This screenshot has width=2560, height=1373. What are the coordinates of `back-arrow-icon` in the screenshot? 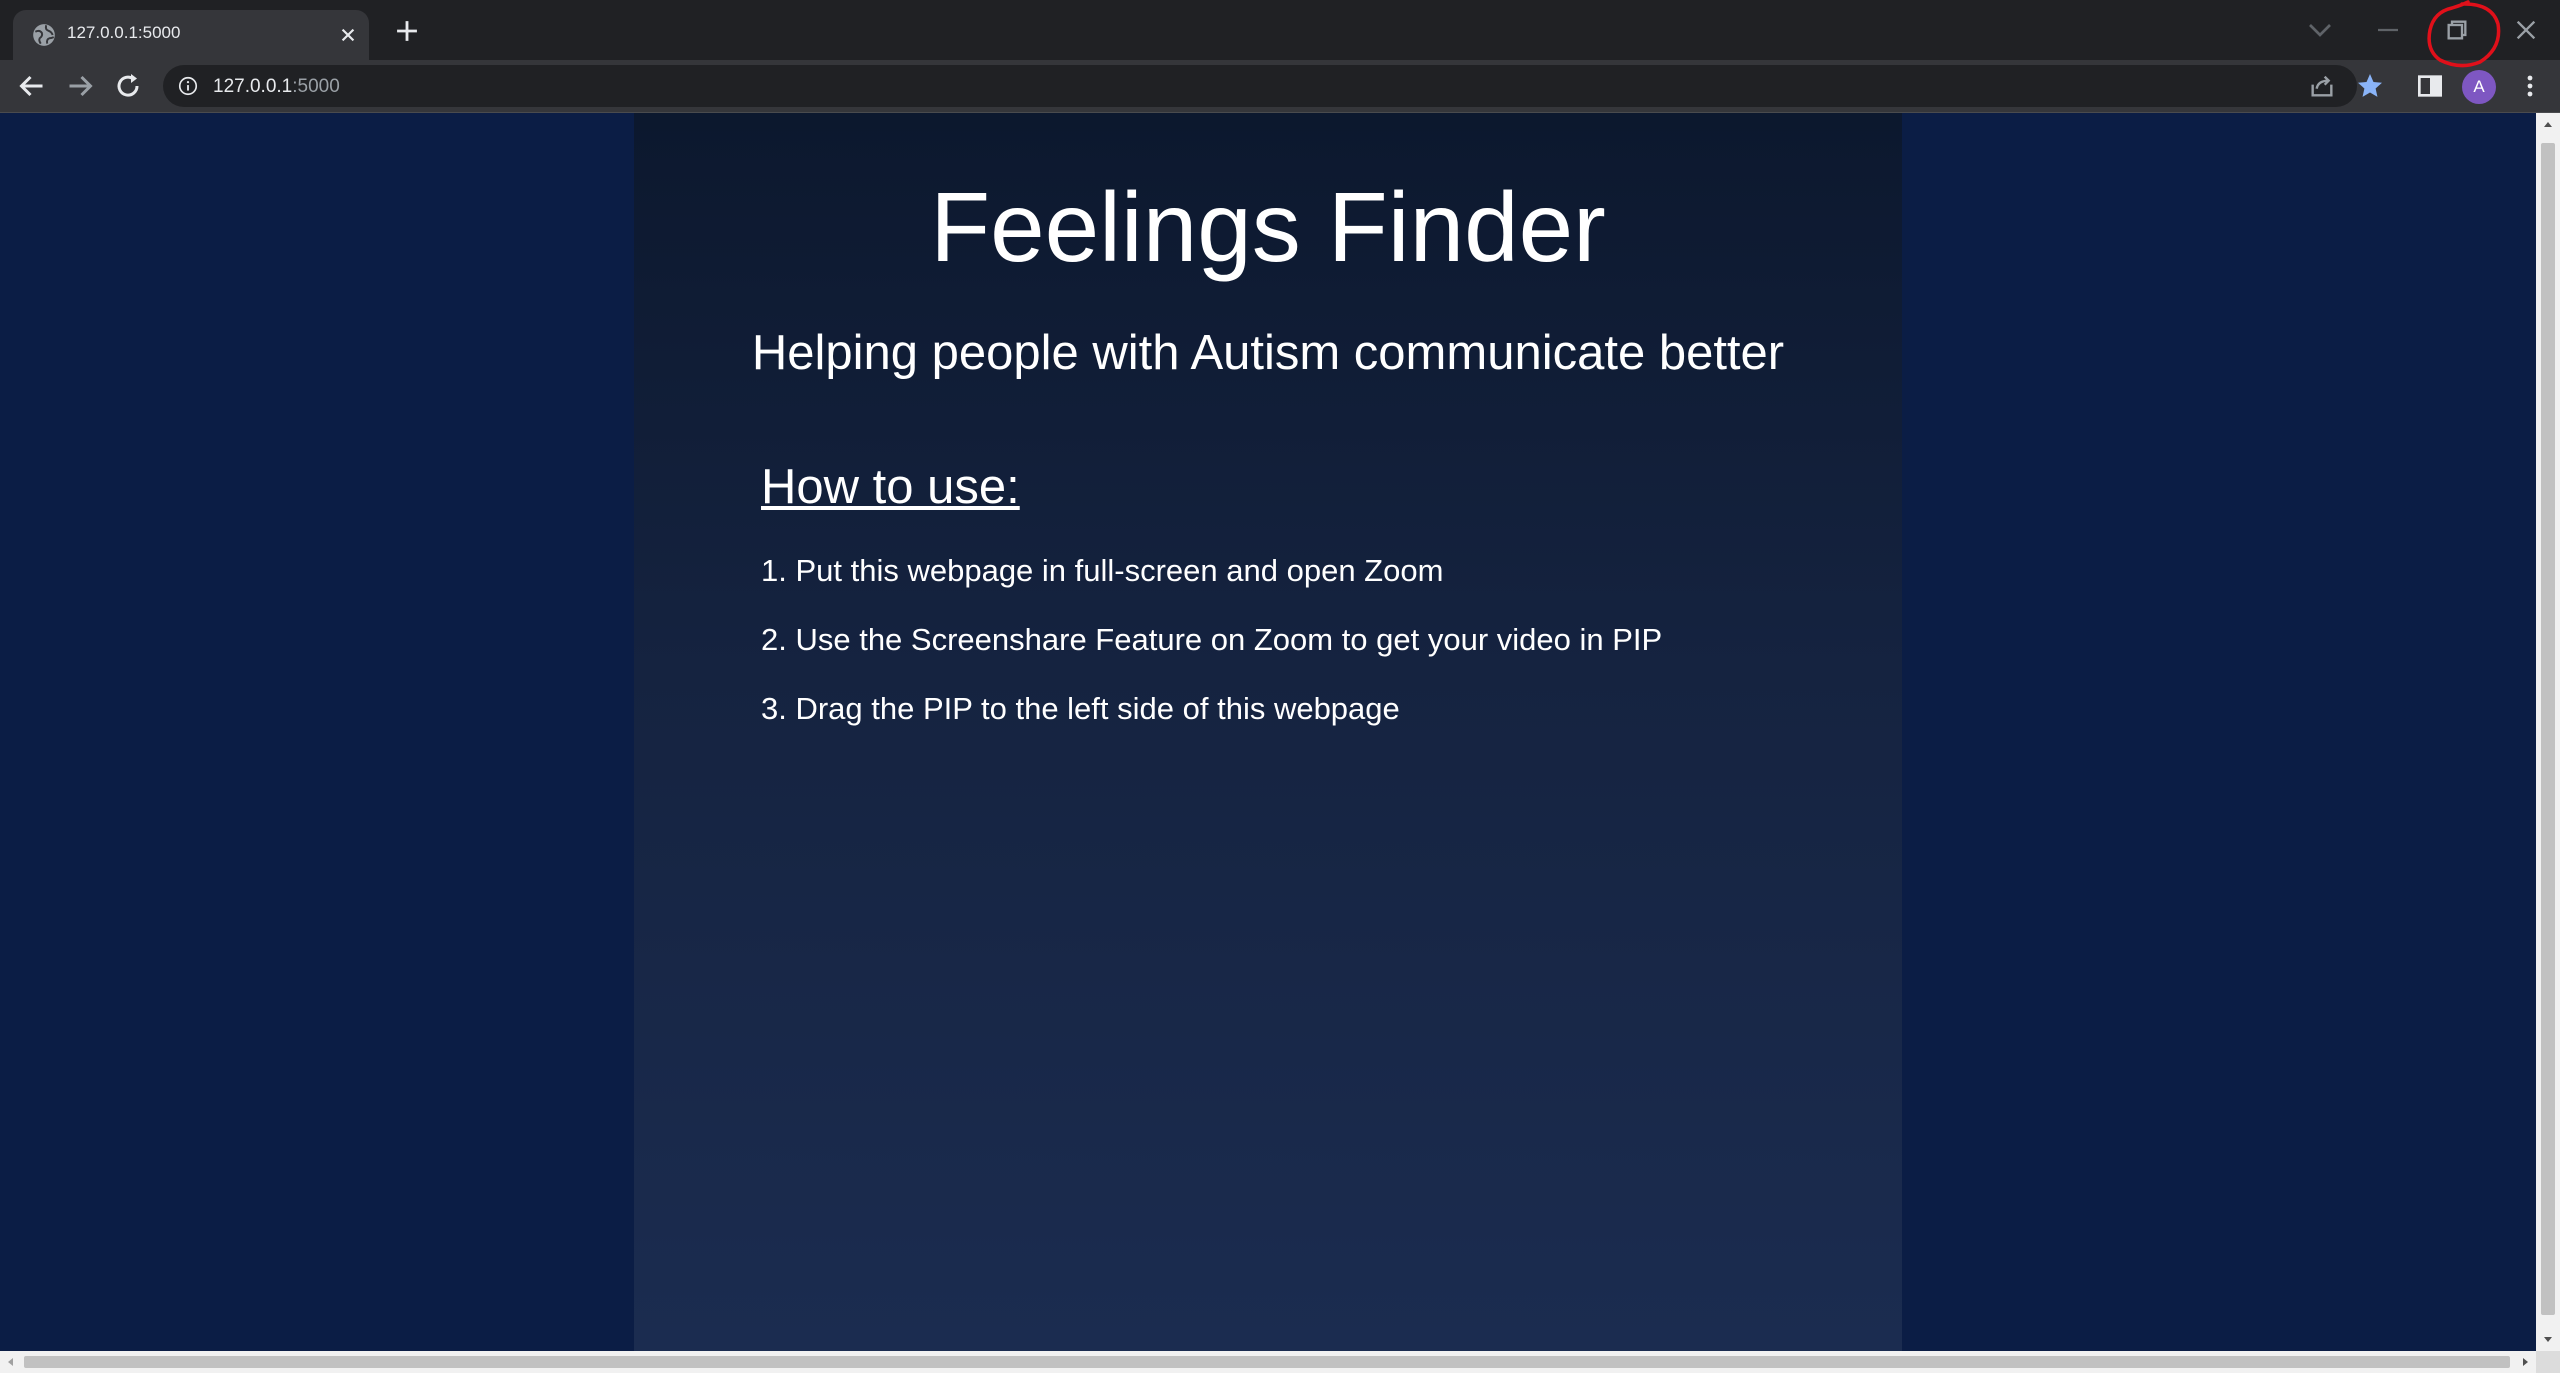 It's located at (32, 86).